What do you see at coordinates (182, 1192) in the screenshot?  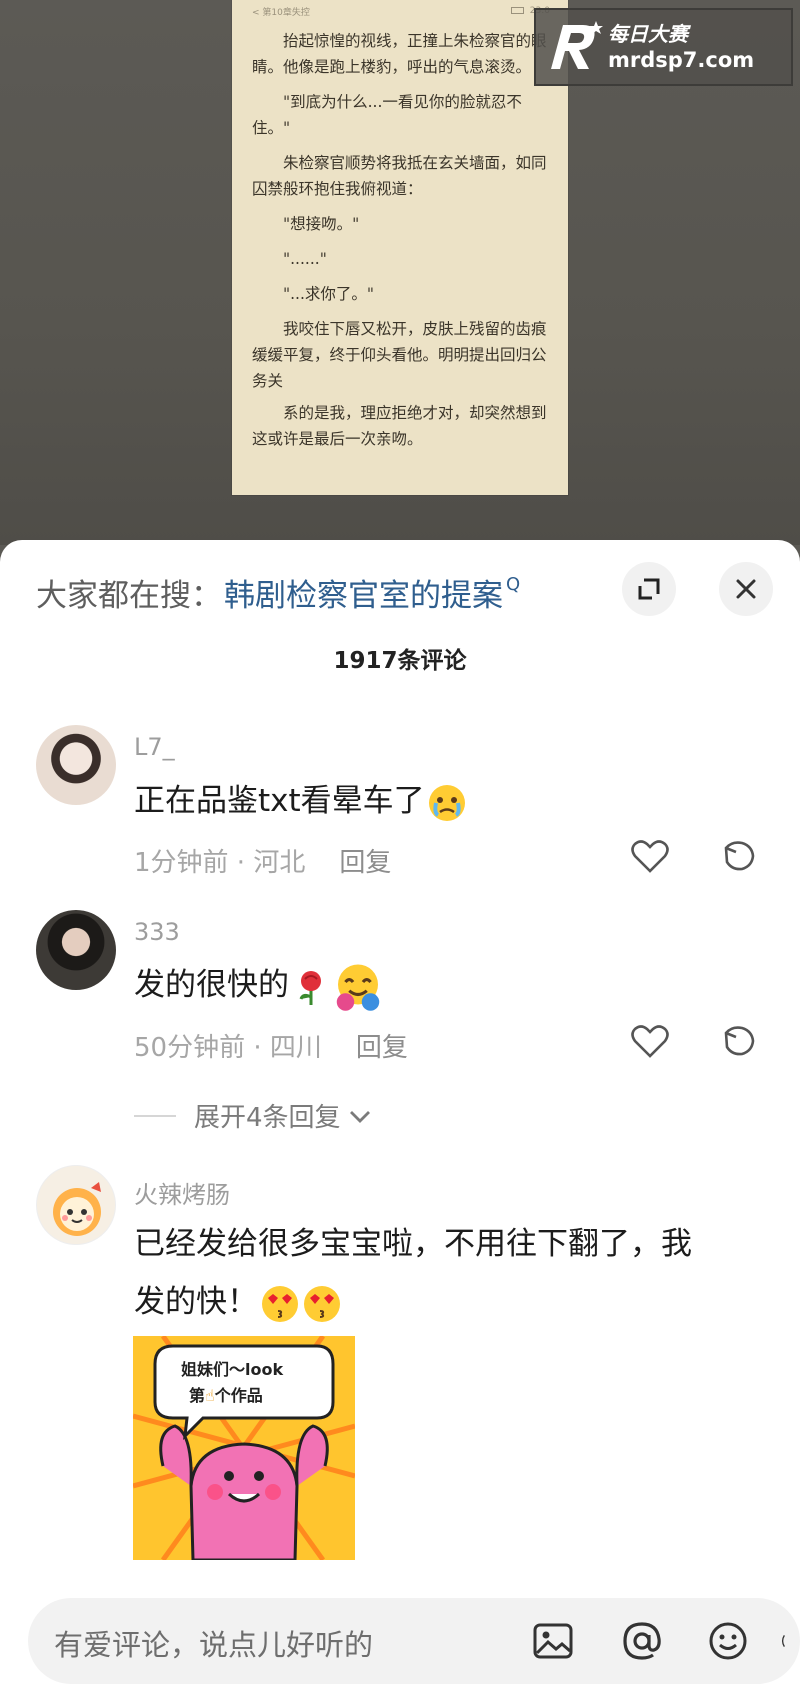 I see `comment-author: 火辣烤肠` at bounding box center [182, 1192].